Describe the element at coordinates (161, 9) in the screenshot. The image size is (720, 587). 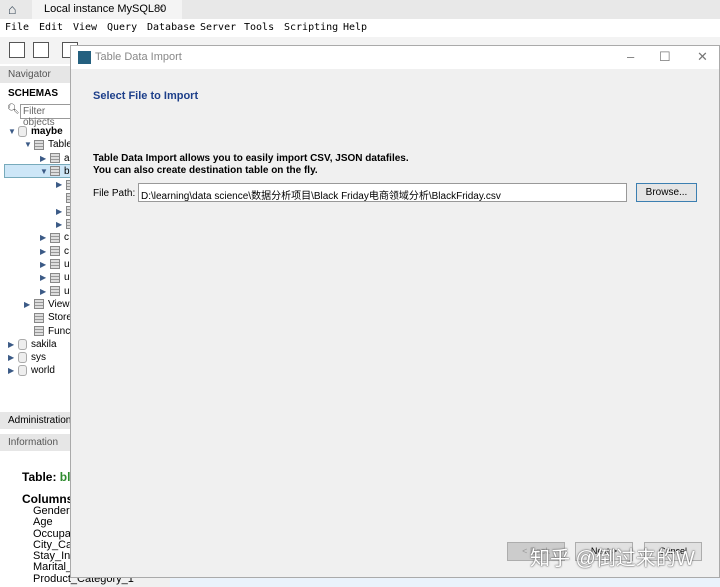
I see `close-tab-icon: ×` at that location.